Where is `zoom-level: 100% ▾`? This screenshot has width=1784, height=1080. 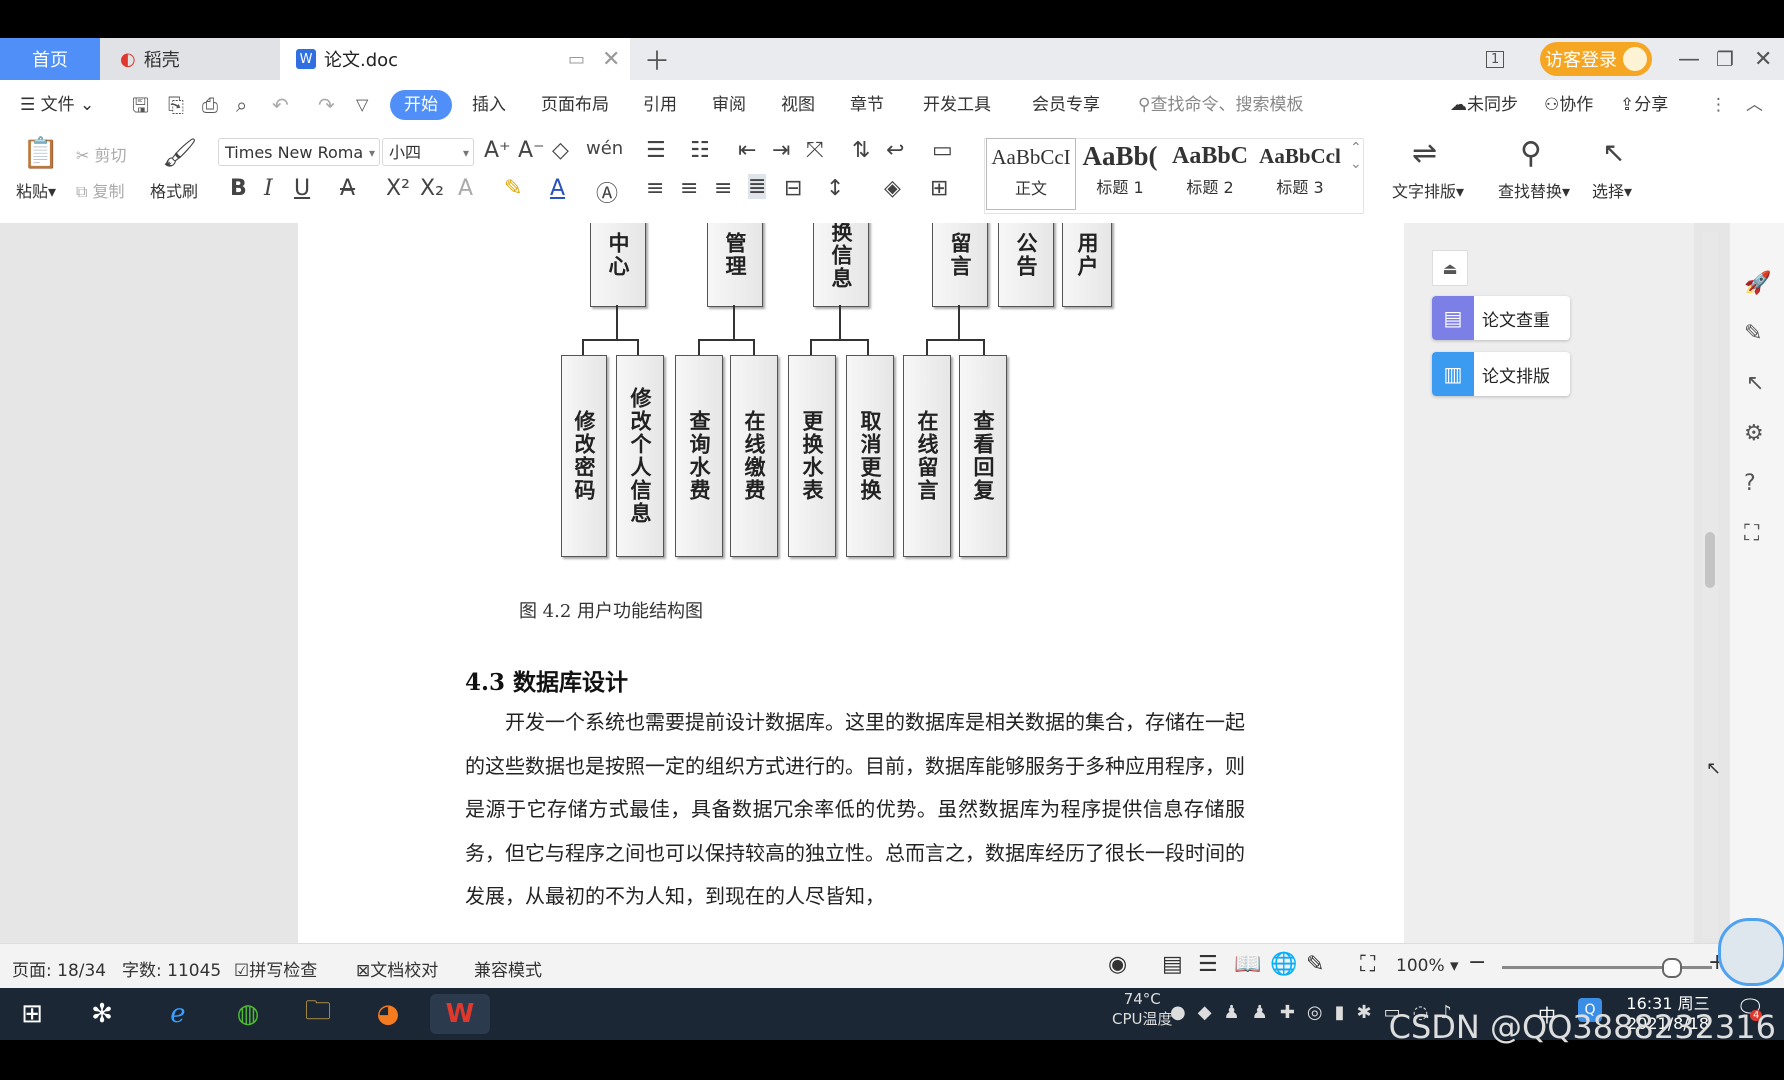
zoom-level: 100% ▾ is located at coordinates (1427, 966).